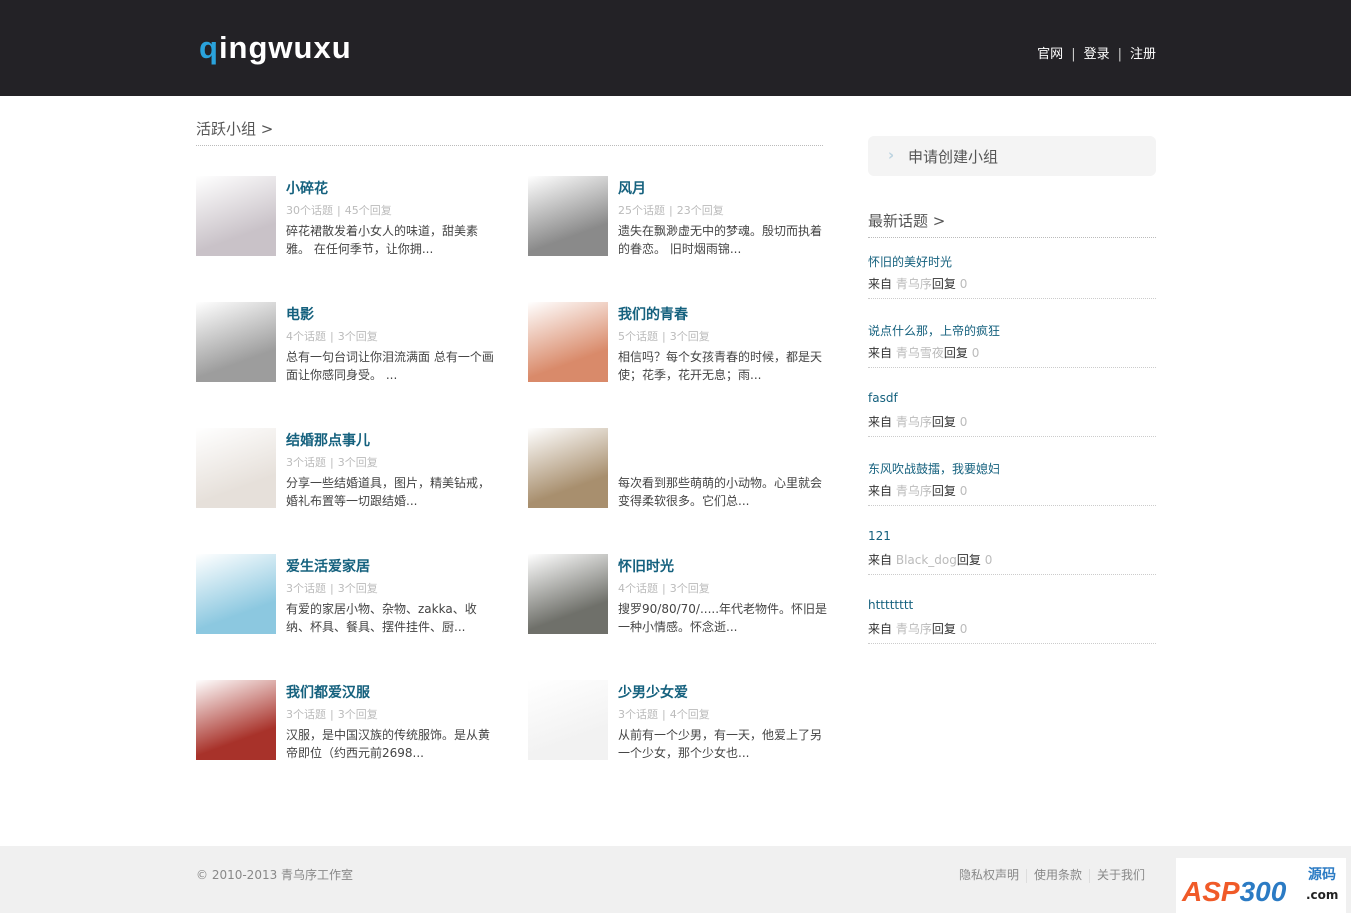  What do you see at coordinates (1058, 875) in the screenshot?
I see `terms-link: 使用条款` at bounding box center [1058, 875].